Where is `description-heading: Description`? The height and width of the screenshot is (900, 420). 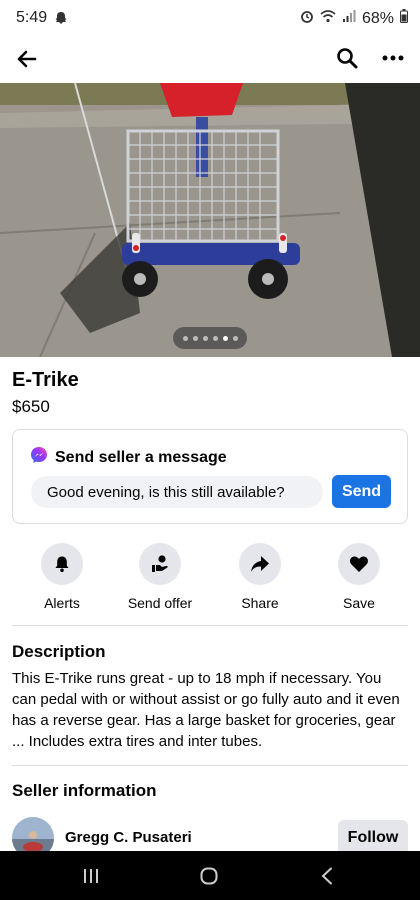
description-heading: Description is located at coordinates (59, 651).